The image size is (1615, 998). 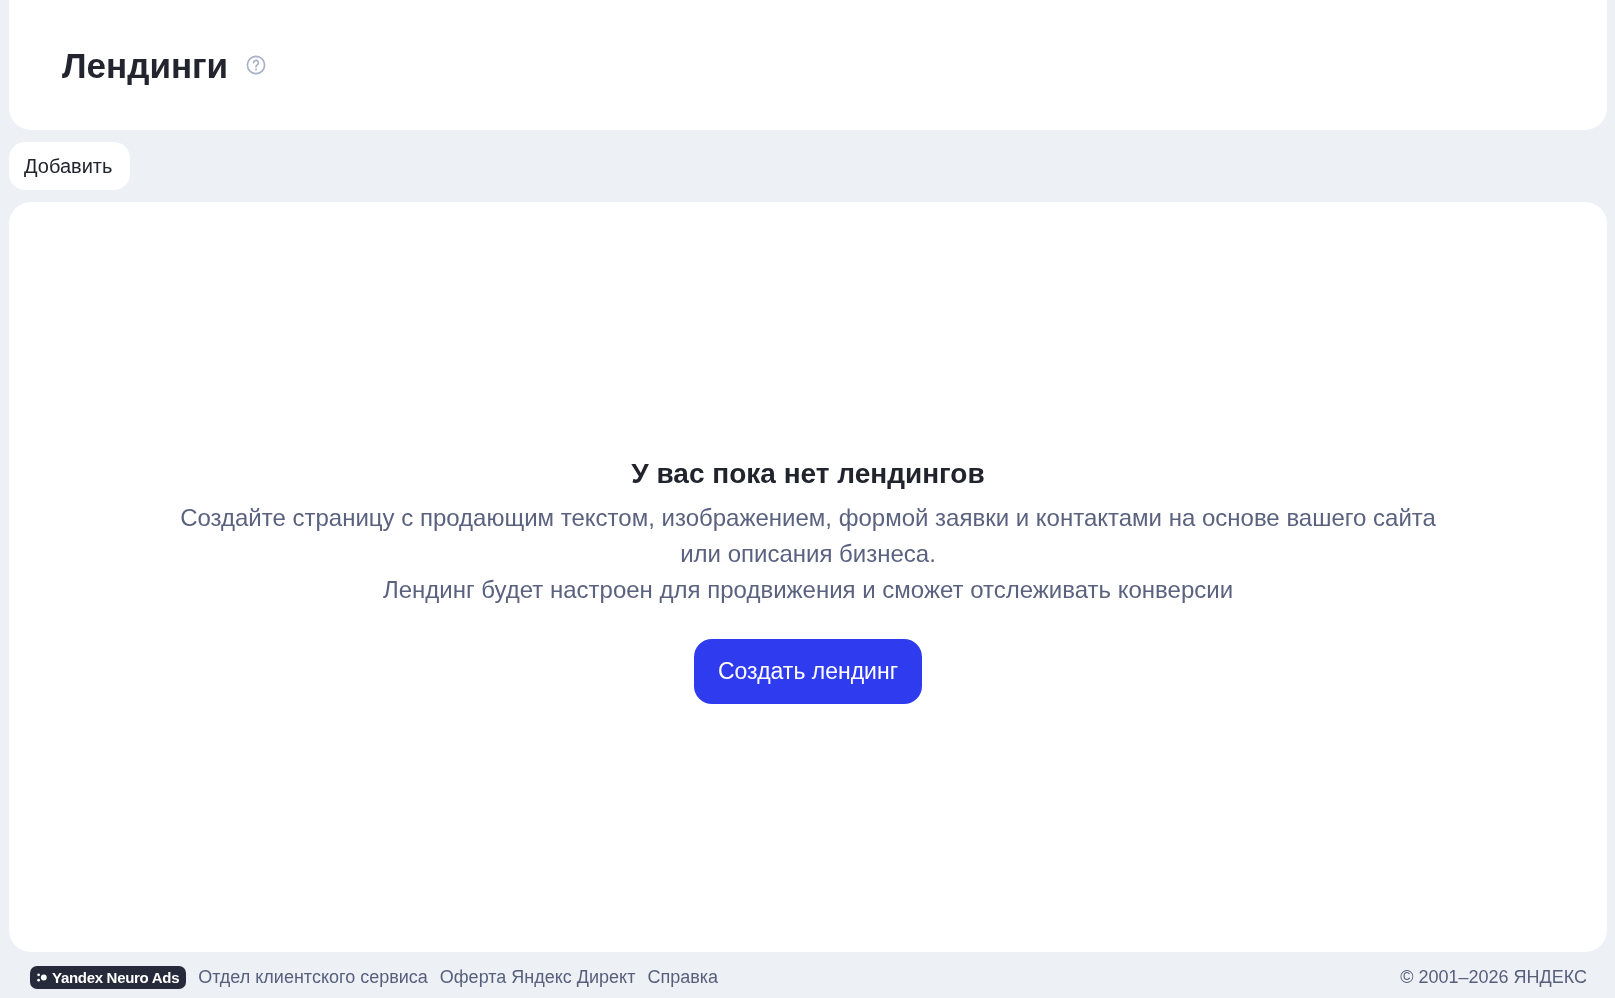 I want to click on help-icon, so click(x=256, y=65).